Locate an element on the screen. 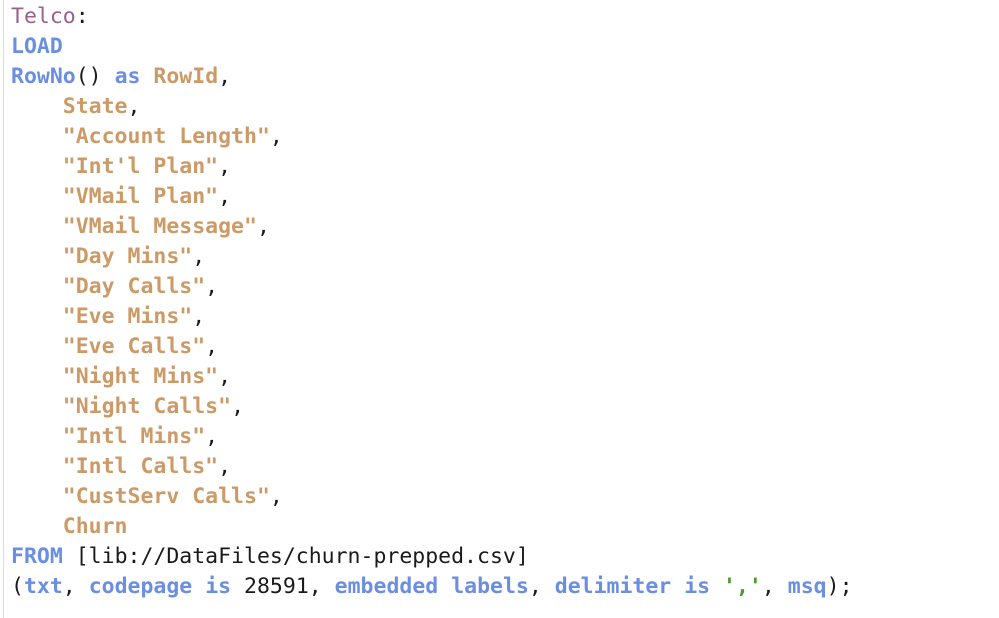 The image size is (999, 618). code-line: State, is located at coordinates (505, 107).